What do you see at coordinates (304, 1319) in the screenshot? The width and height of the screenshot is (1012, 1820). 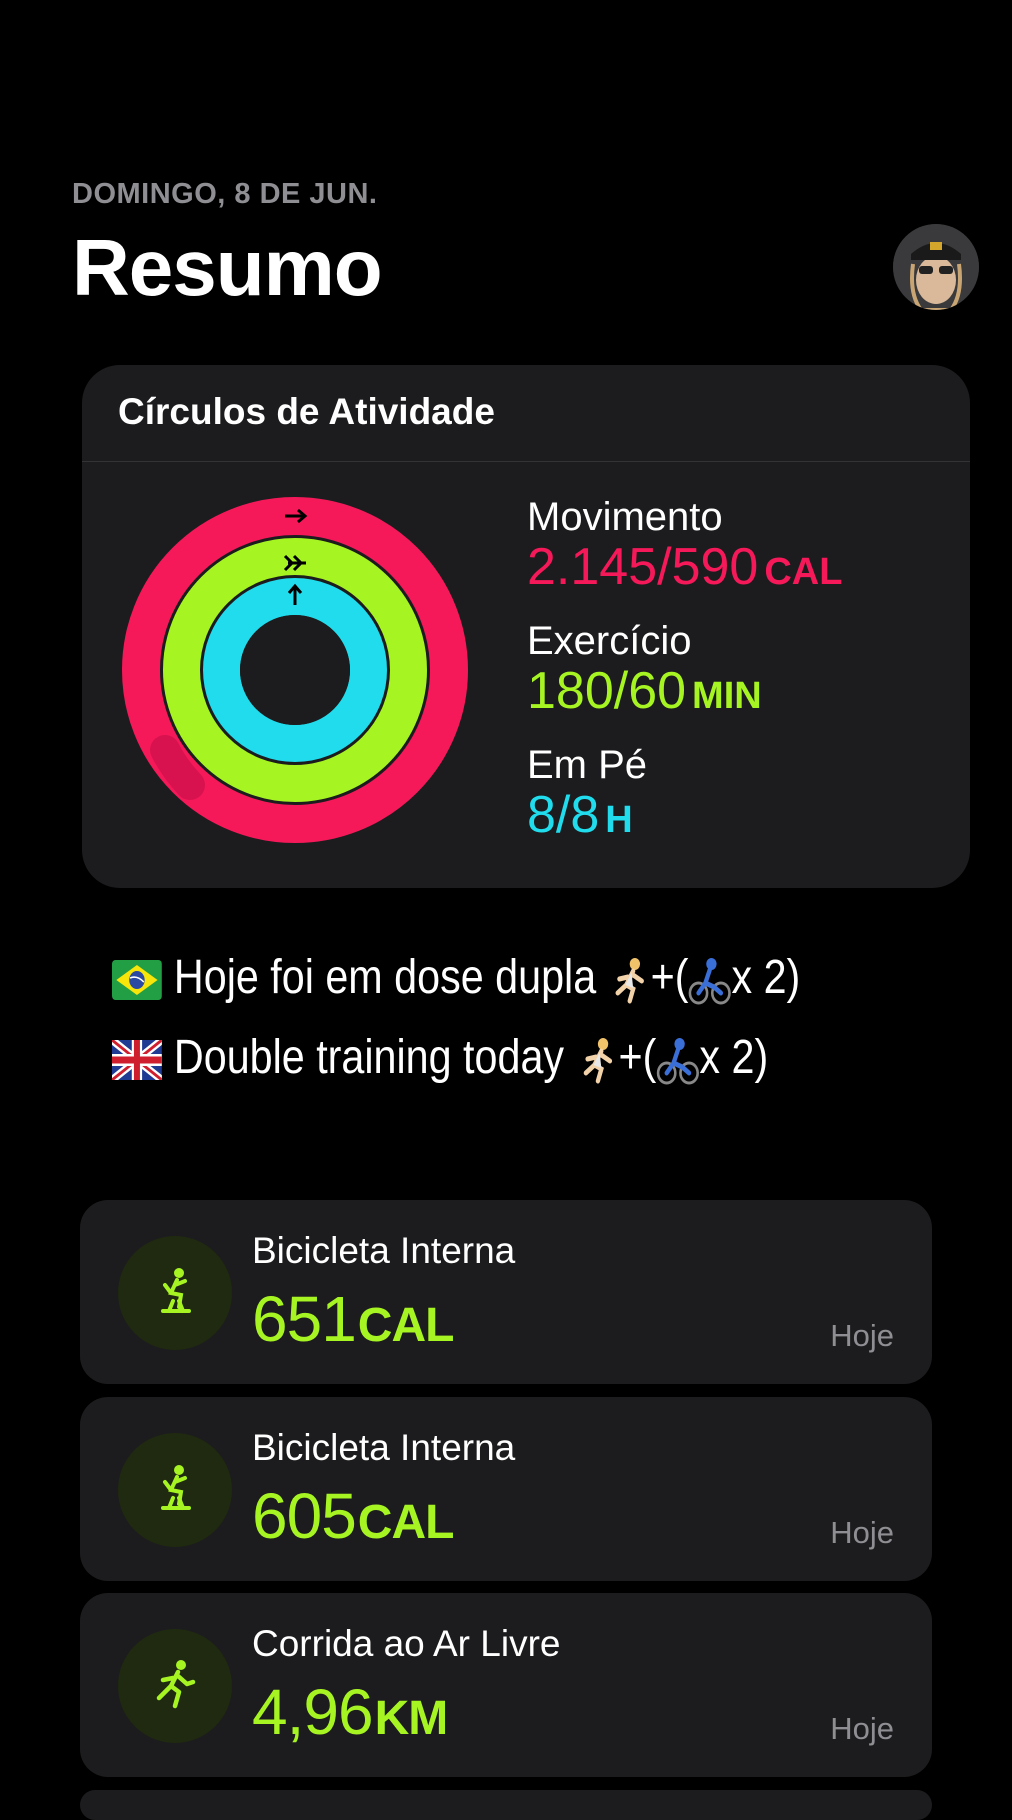 I see `workout-value: 651` at bounding box center [304, 1319].